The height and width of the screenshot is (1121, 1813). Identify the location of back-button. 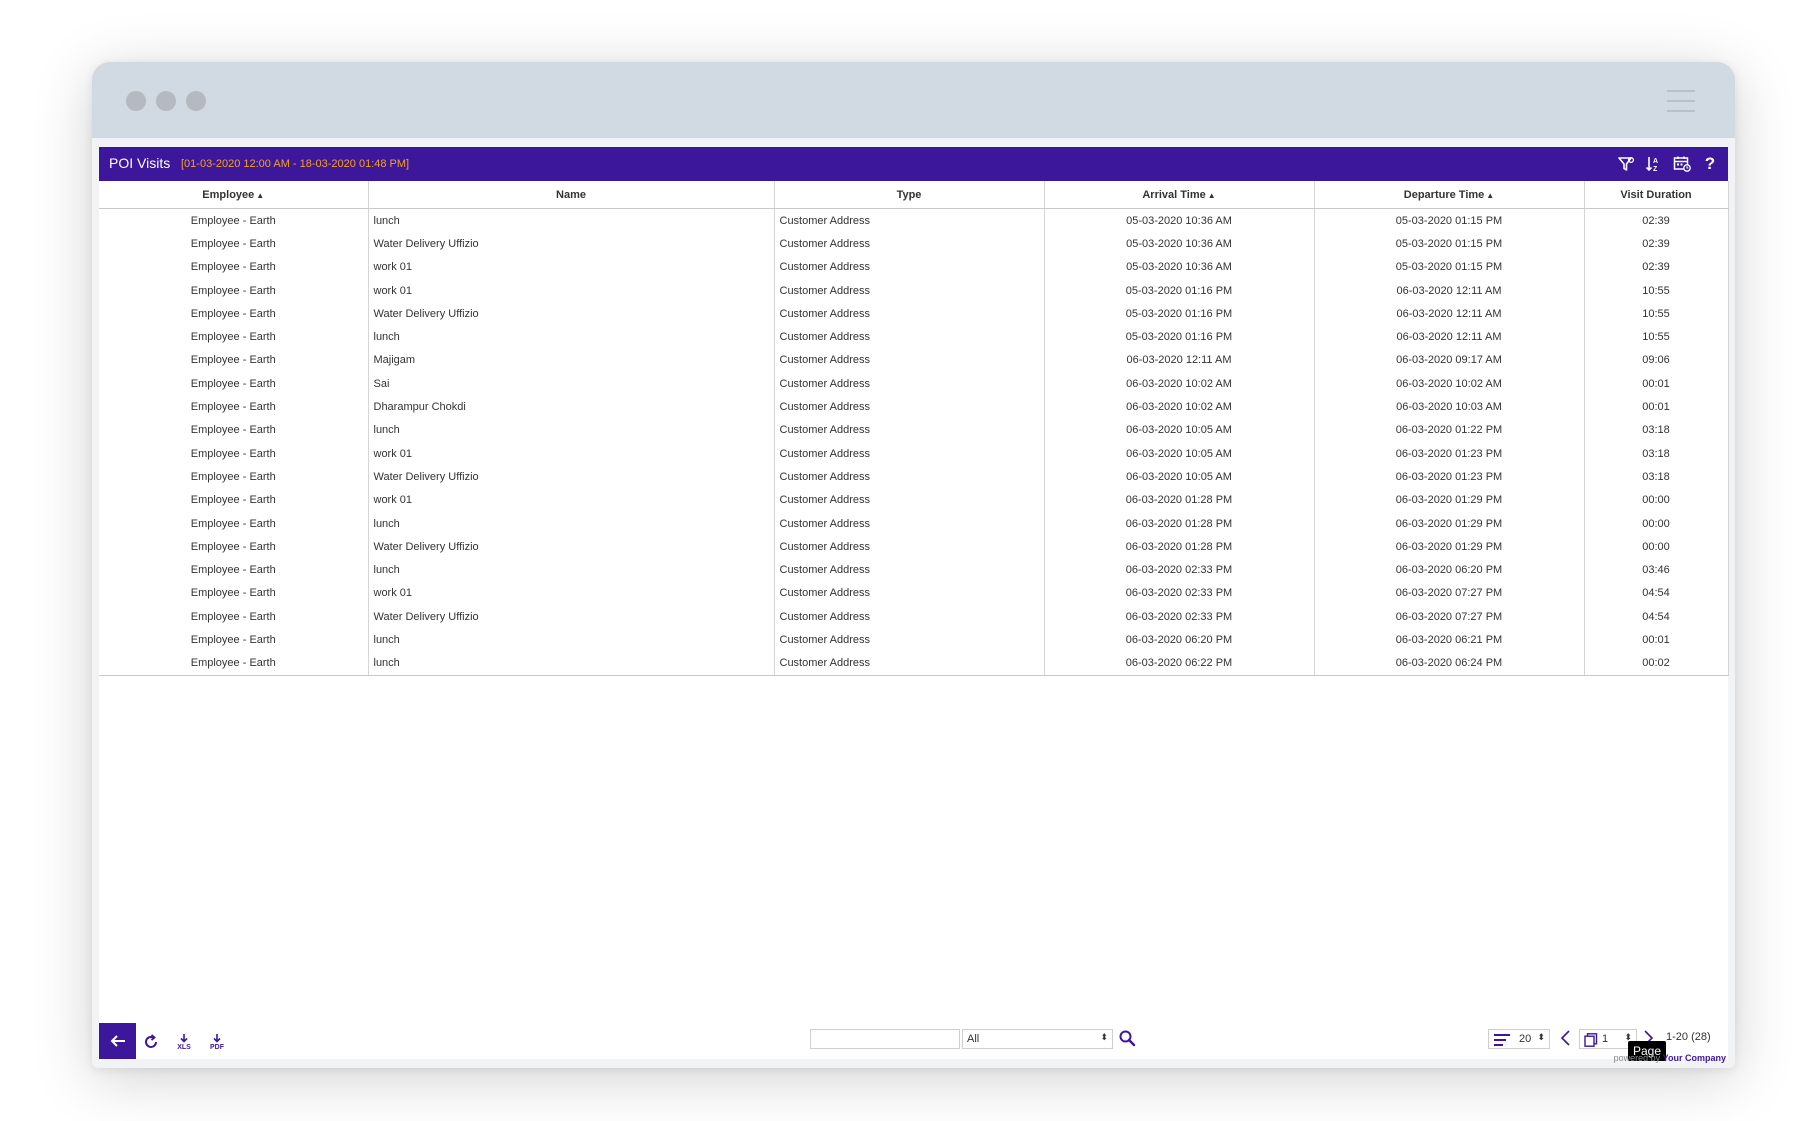
(117, 1041).